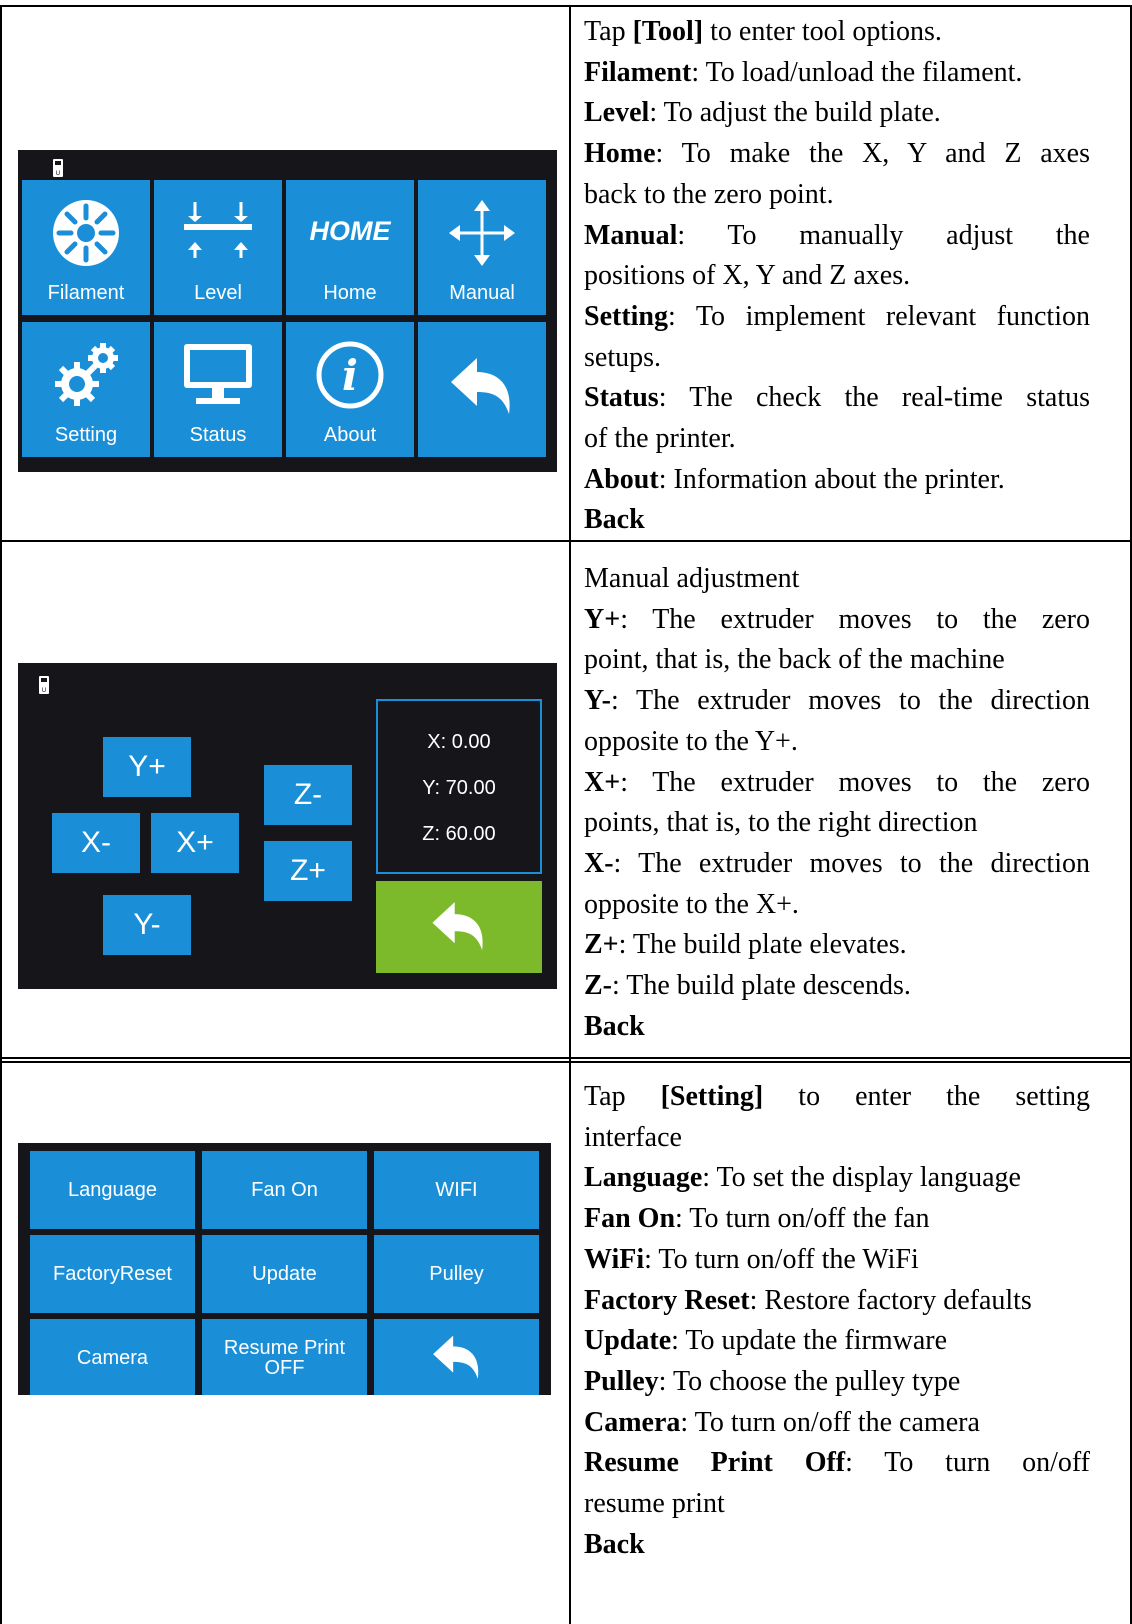 This screenshot has width=1132, height=1624. Describe the element at coordinates (459, 834) in the screenshot. I see `z-coordinate: Z: 60.00` at that location.